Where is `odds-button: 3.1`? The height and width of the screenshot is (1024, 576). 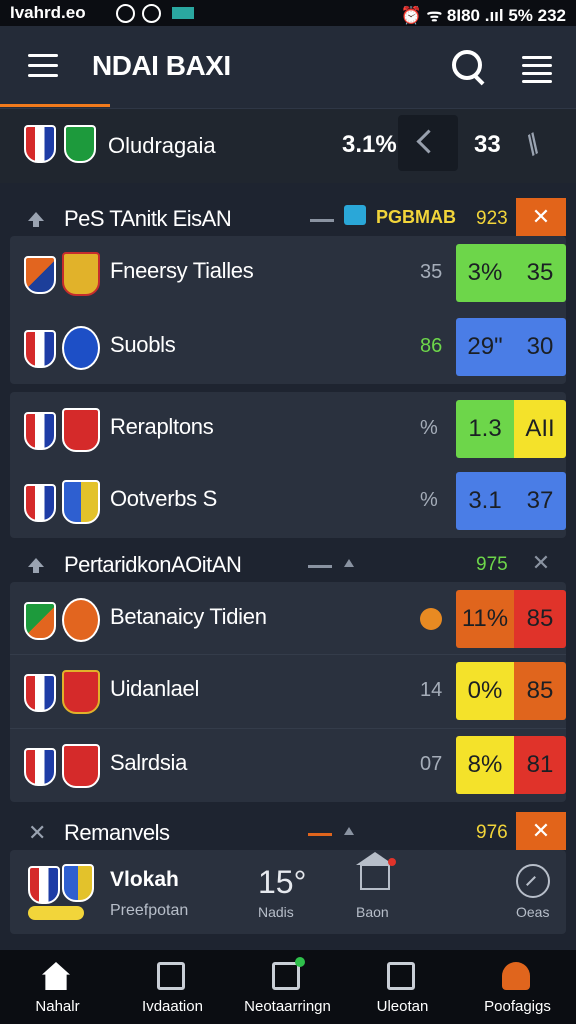
odds-button: 3.1 is located at coordinates (485, 501).